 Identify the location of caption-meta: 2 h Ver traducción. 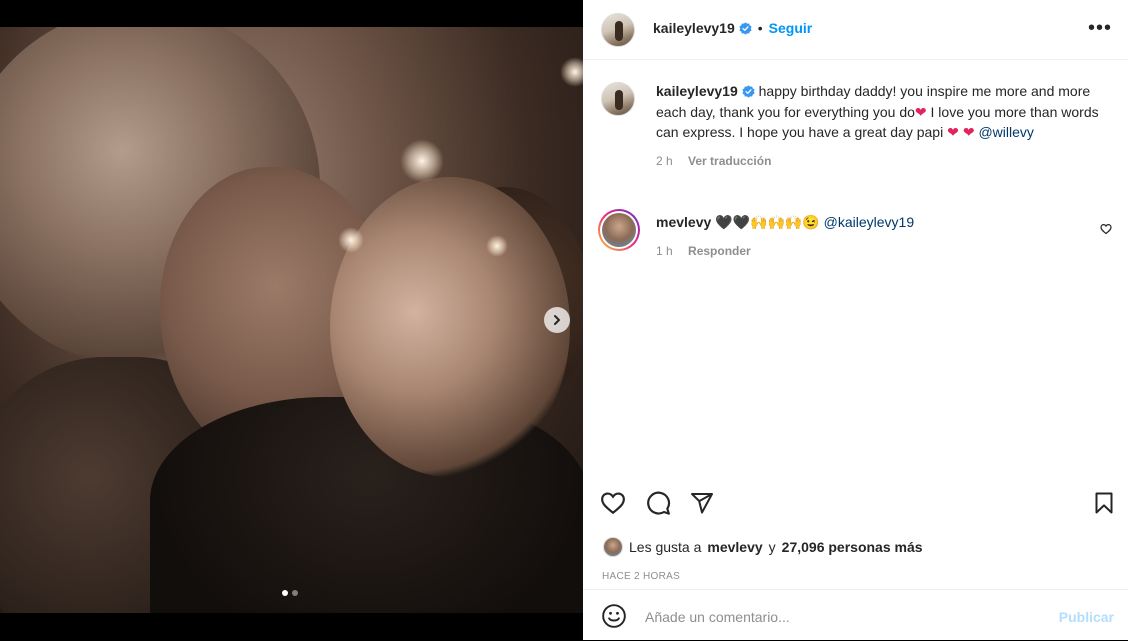
(881, 161).